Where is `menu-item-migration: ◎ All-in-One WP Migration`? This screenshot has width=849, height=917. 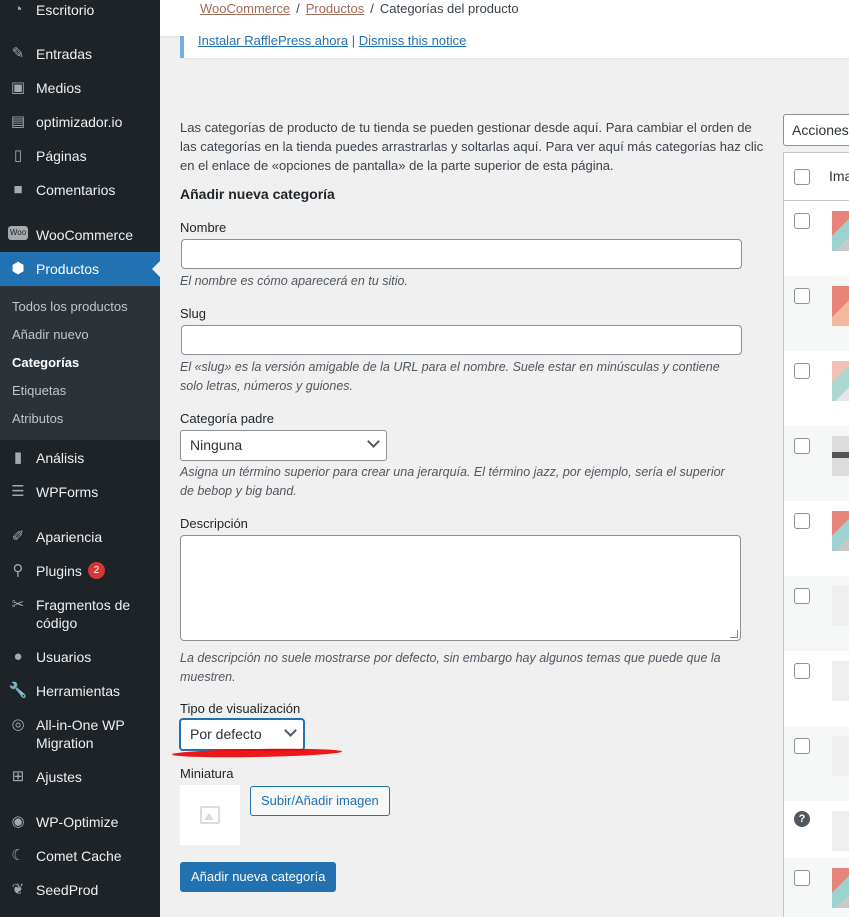
menu-item-migration: ◎ All-in-One WP Migration is located at coordinates (80, 734).